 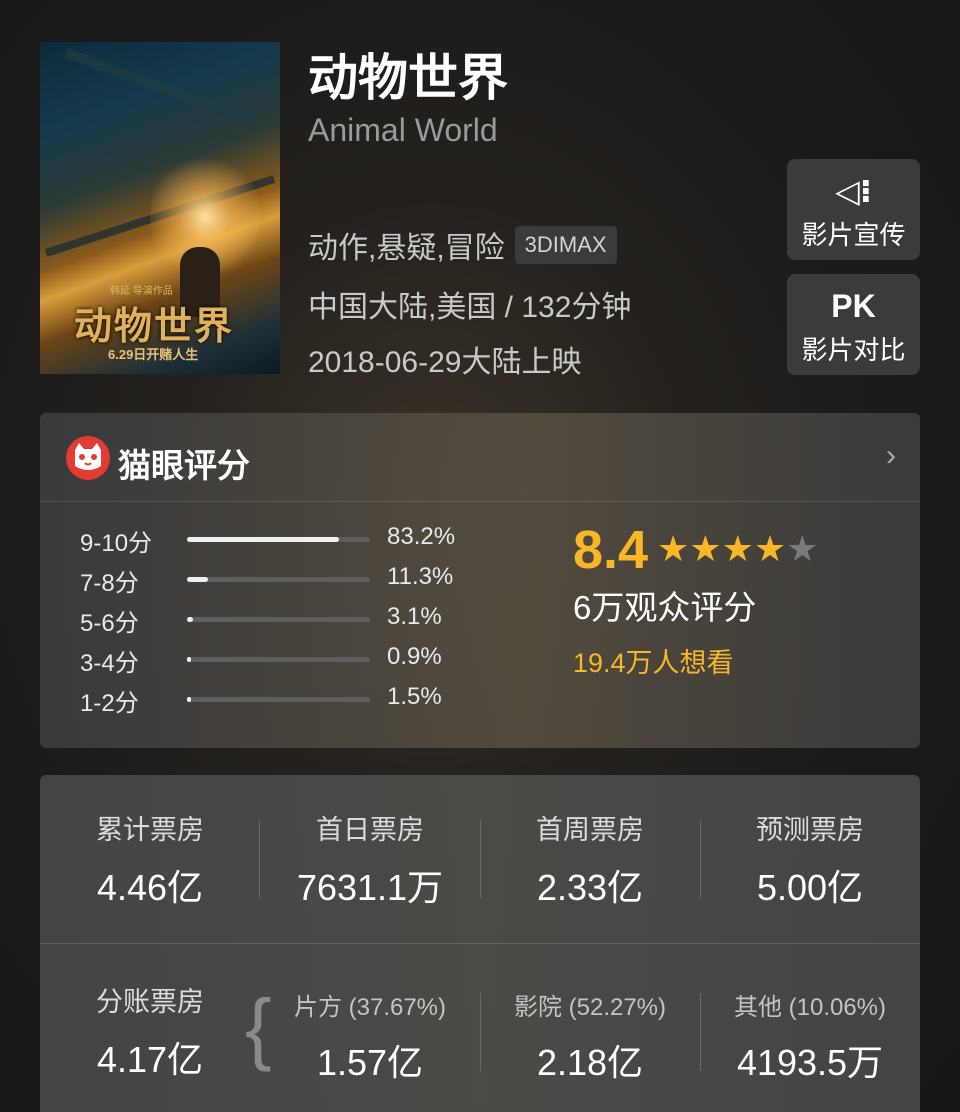 What do you see at coordinates (565, 245) in the screenshot?
I see `format-badge: 3DIMAX` at bounding box center [565, 245].